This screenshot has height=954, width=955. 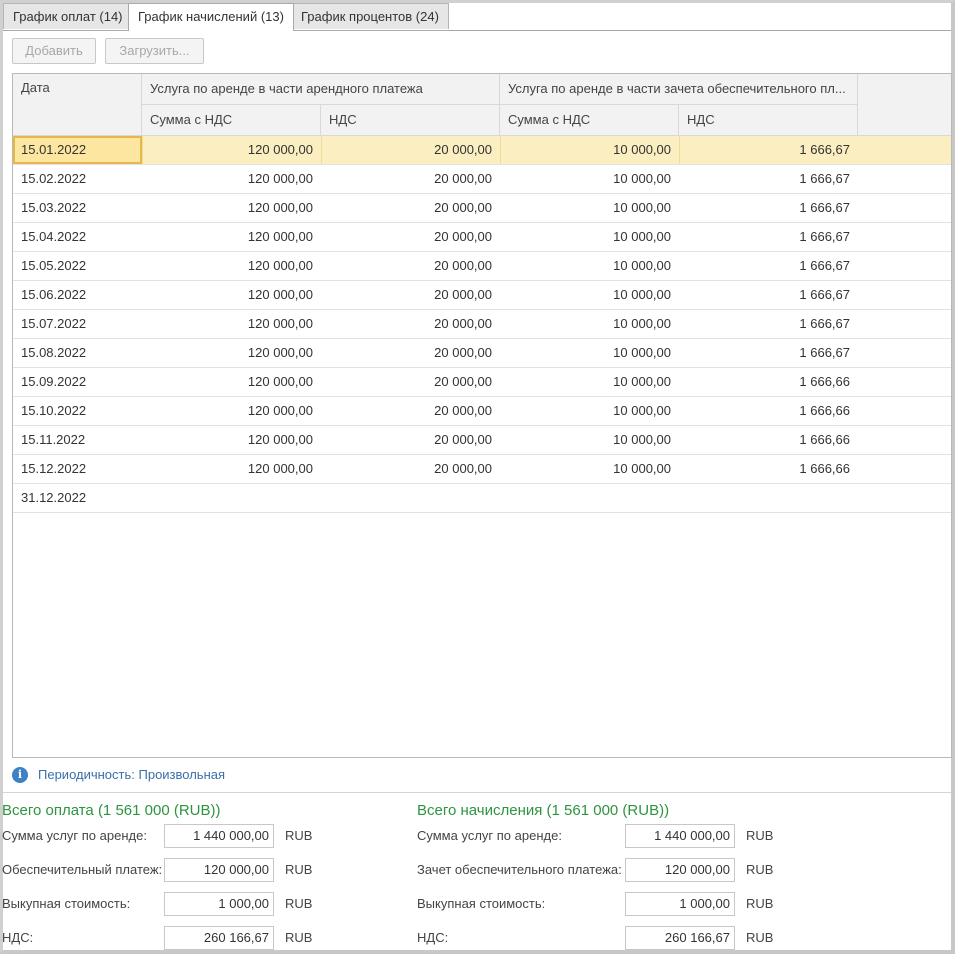 What do you see at coordinates (77, 266) in the screenshot?
I see `cell-date: 15.05.2022` at bounding box center [77, 266].